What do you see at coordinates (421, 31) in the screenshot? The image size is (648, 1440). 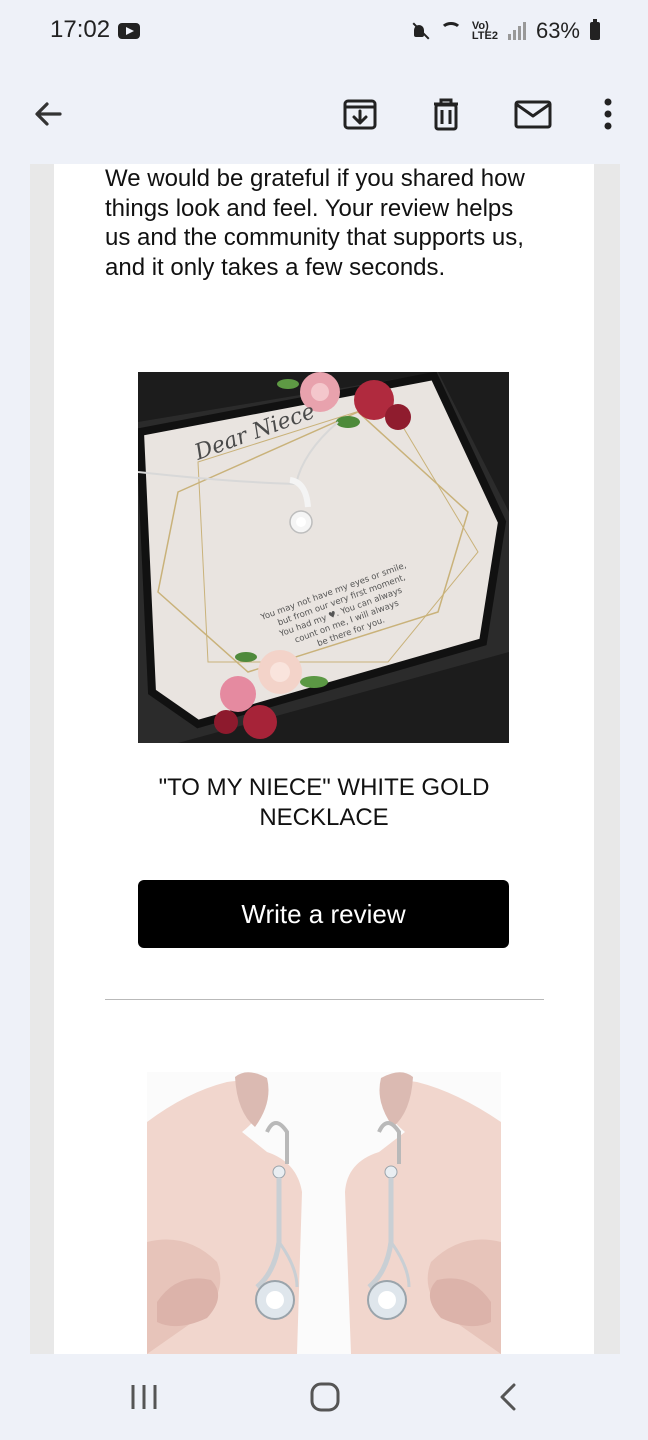 I see `mute-icon` at bounding box center [421, 31].